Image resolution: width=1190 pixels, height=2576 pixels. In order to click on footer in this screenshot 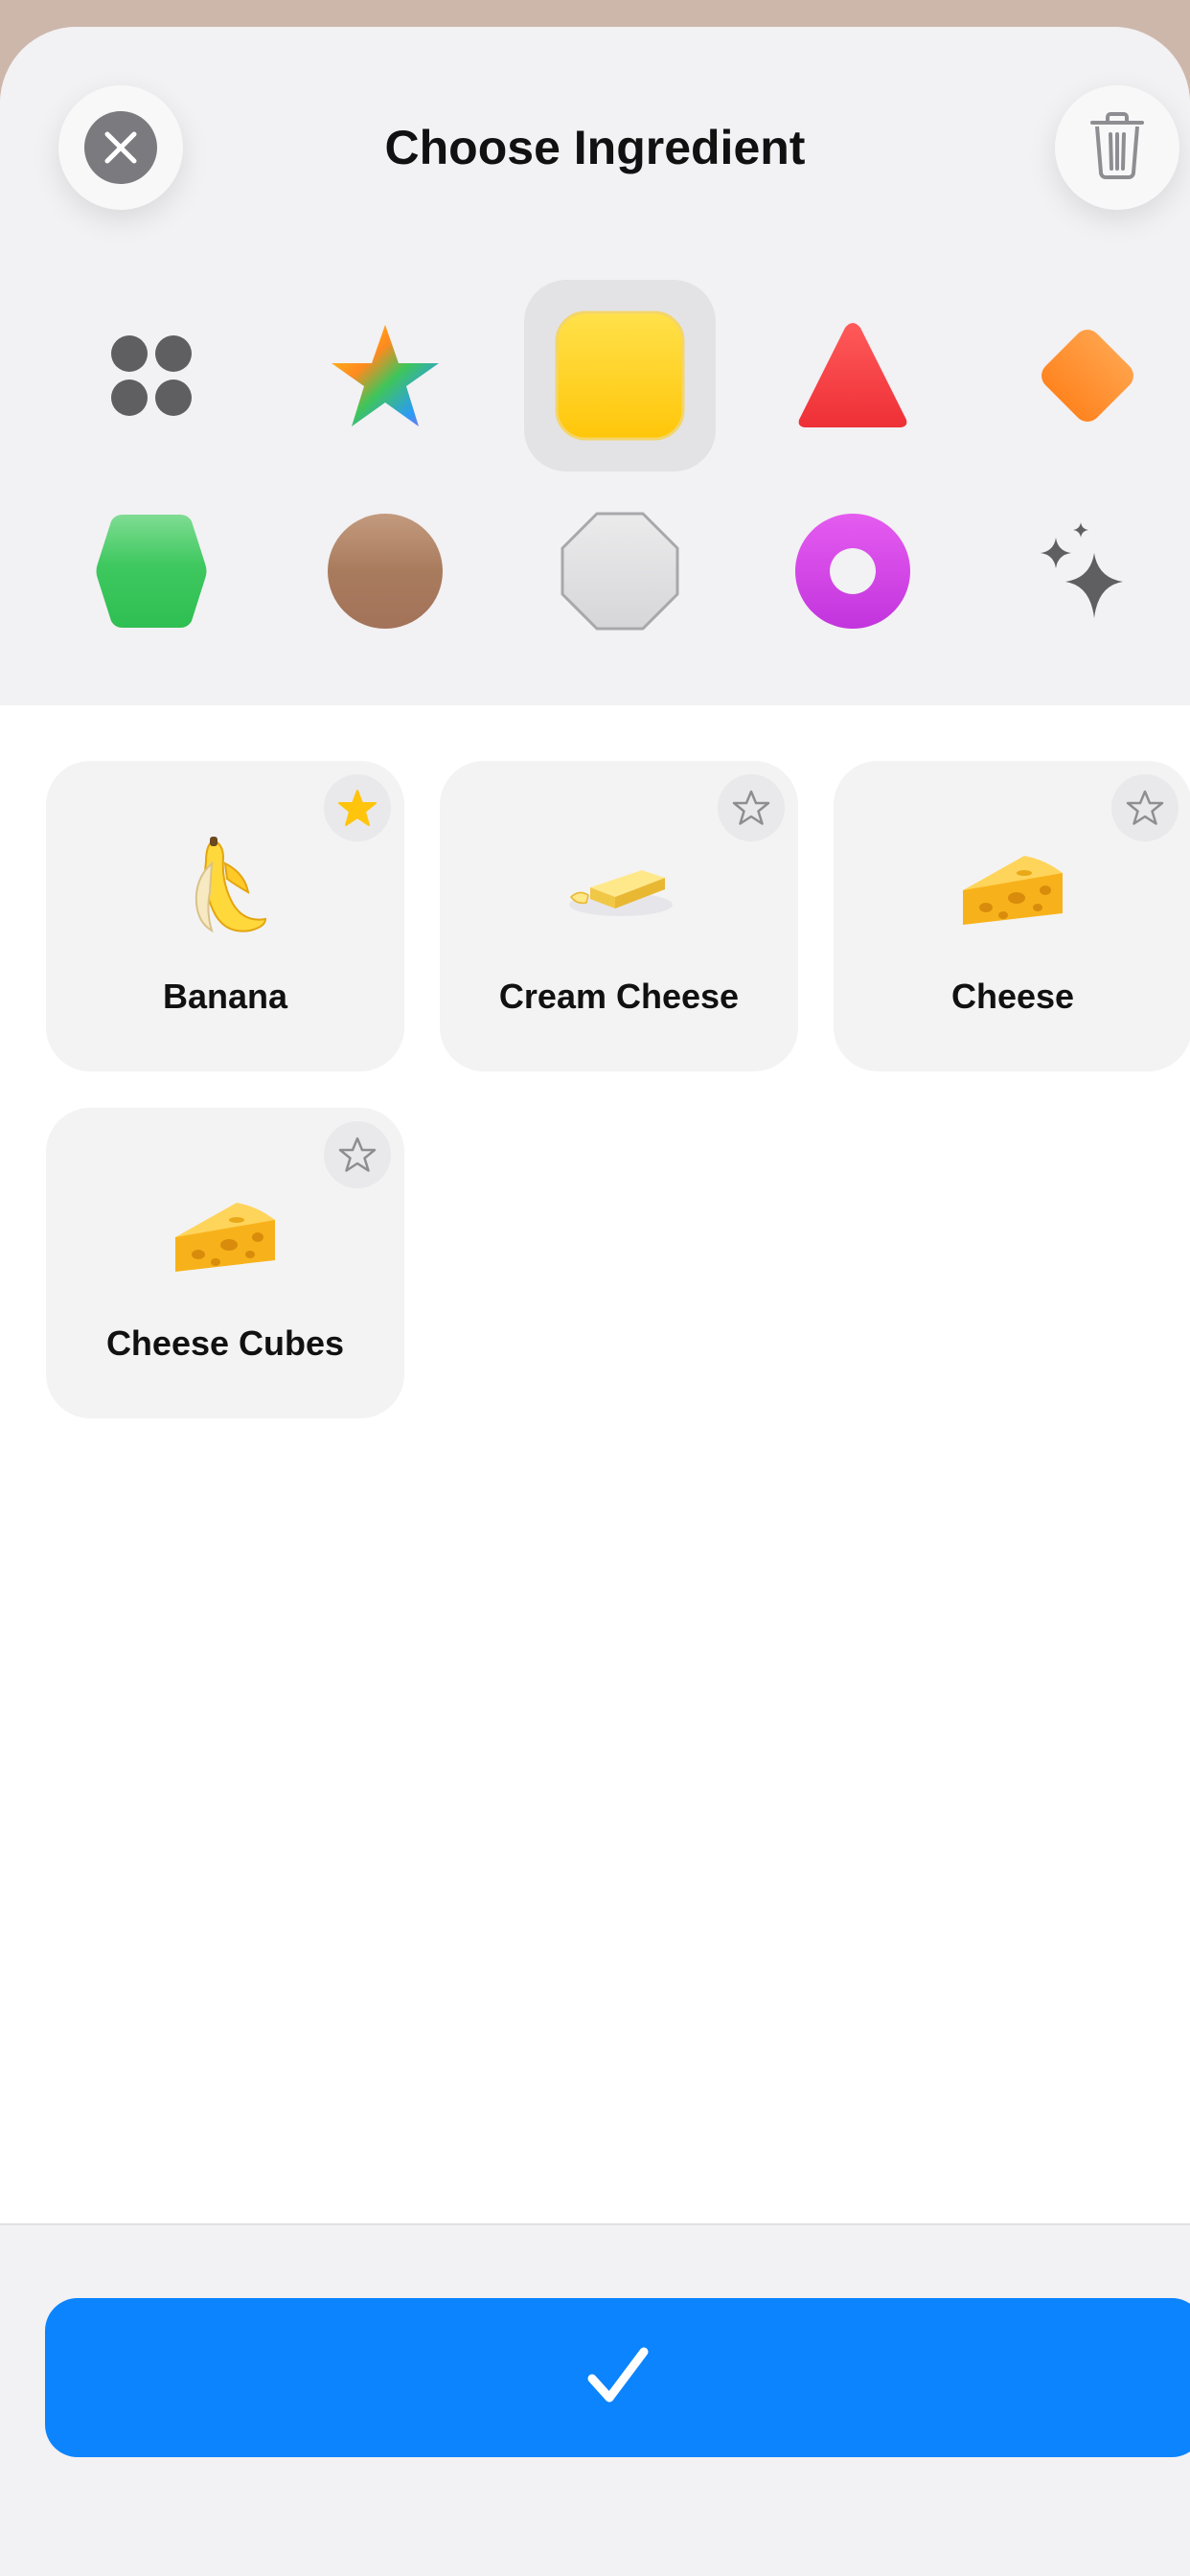, I will do `click(595, 2399)`.